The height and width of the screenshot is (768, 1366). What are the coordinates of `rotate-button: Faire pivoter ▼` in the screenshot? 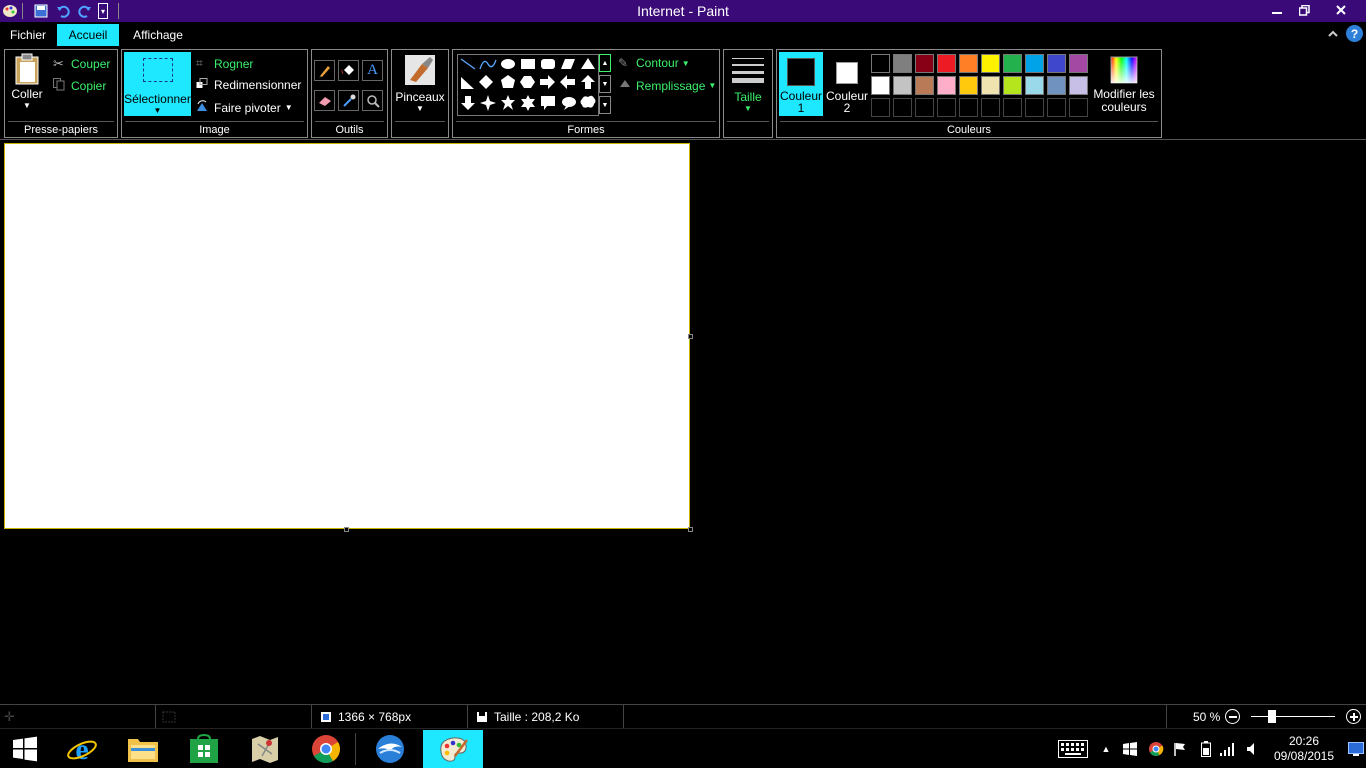 It's located at (244, 107).